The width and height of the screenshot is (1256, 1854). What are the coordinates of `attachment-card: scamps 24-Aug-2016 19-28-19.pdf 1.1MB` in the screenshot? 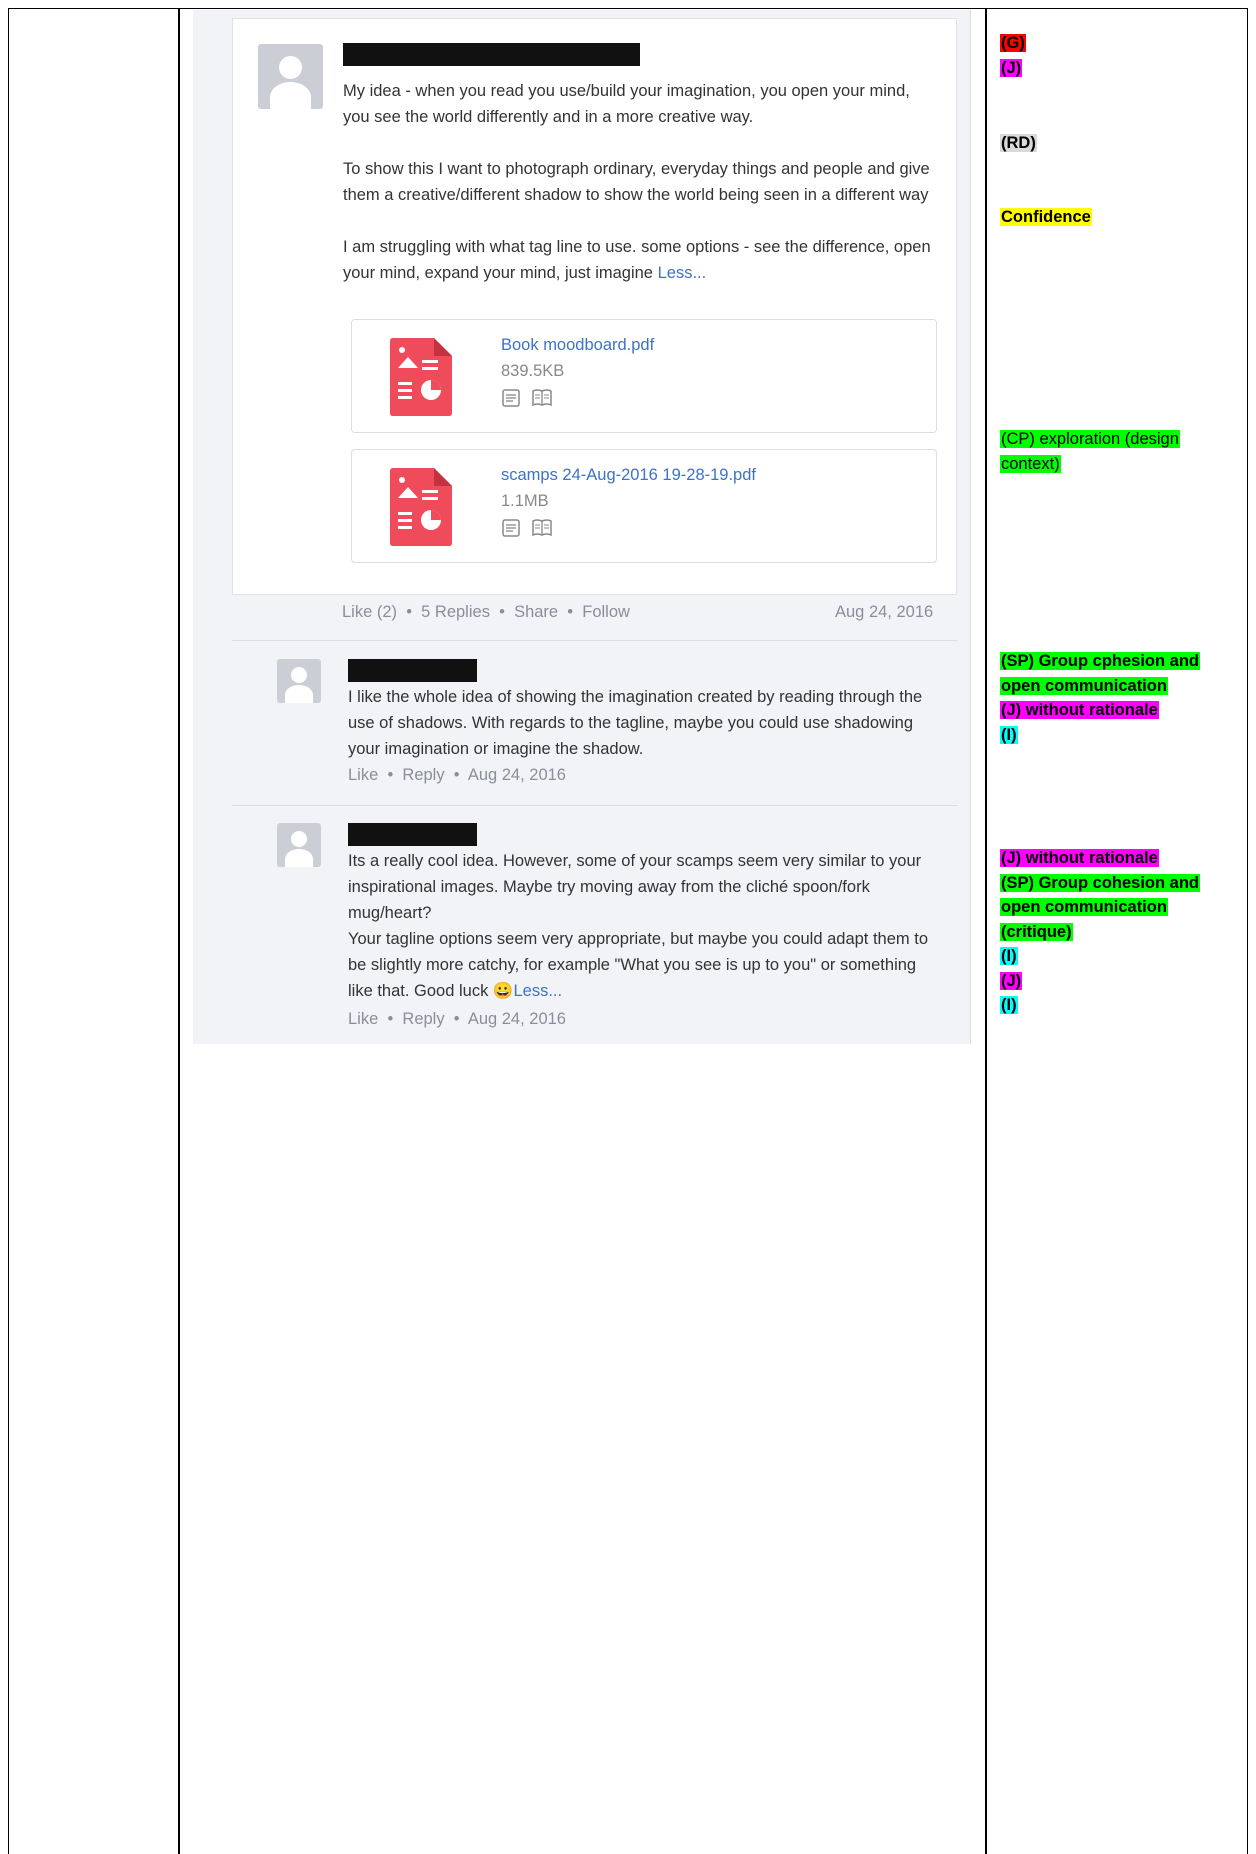 It's located at (644, 506).